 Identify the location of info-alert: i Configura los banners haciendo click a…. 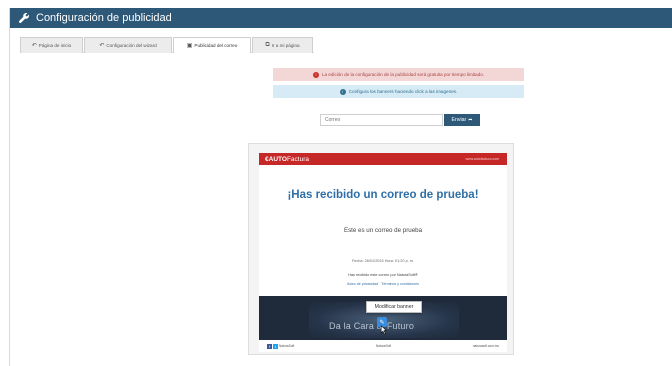
(398, 91).